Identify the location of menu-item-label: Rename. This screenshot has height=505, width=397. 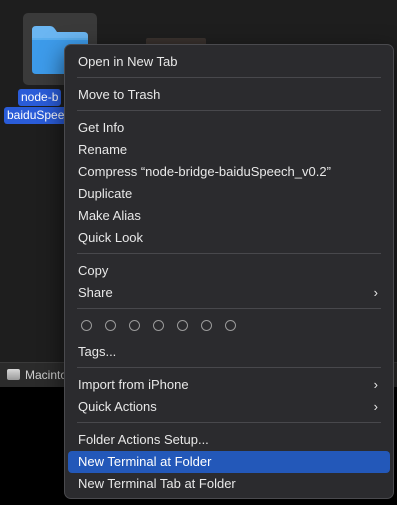
(103, 149).